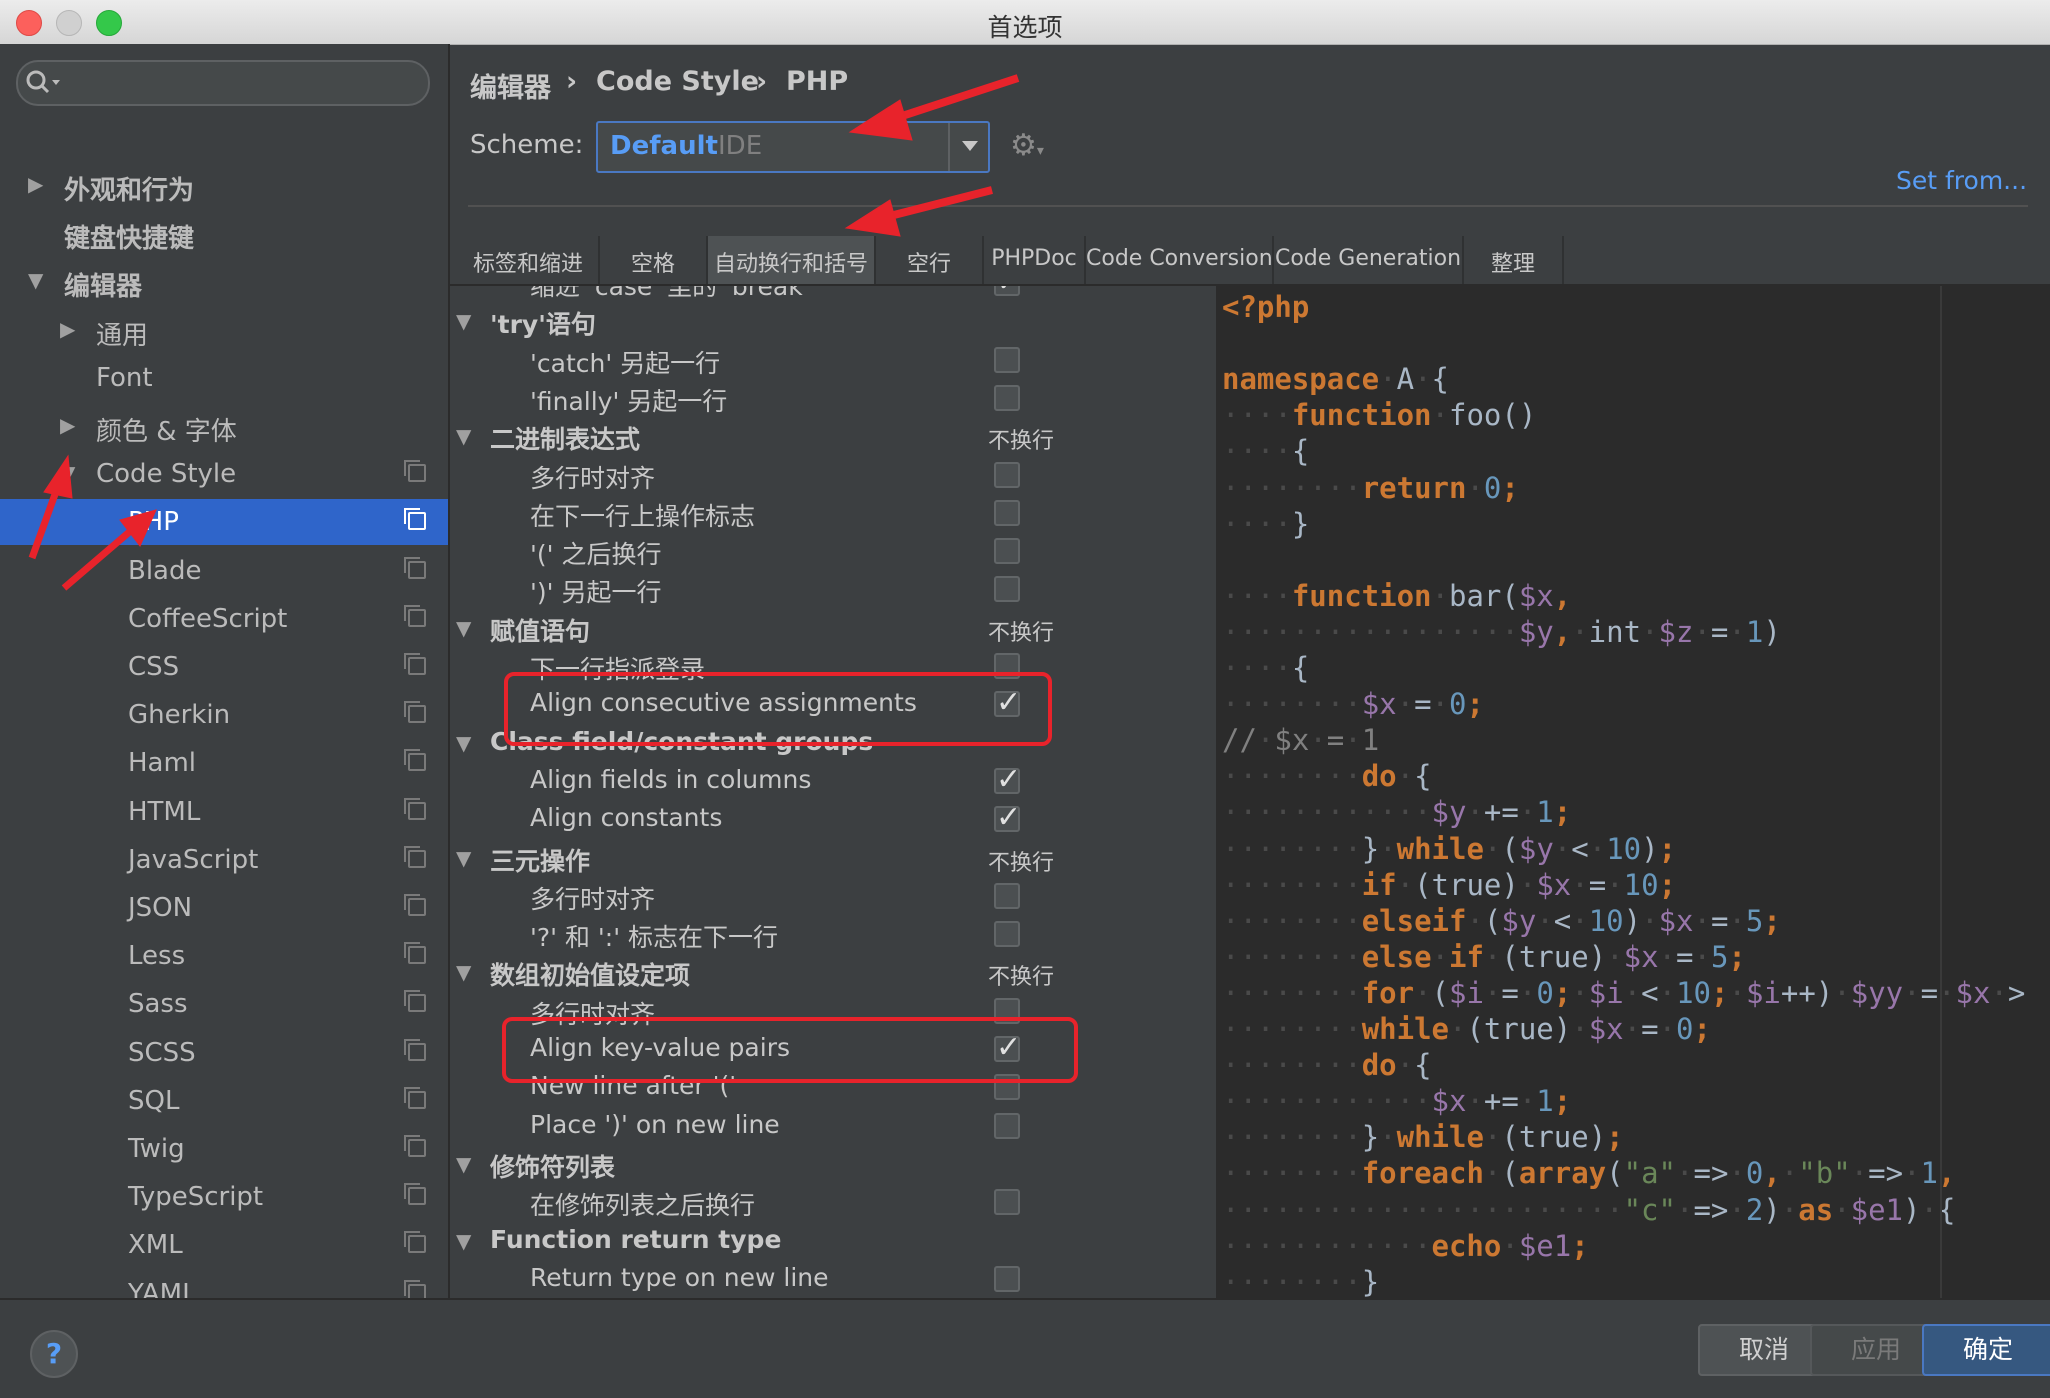 This screenshot has width=2050, height=1398. I want to click on annotation-box-assignments, so click(778, 709).